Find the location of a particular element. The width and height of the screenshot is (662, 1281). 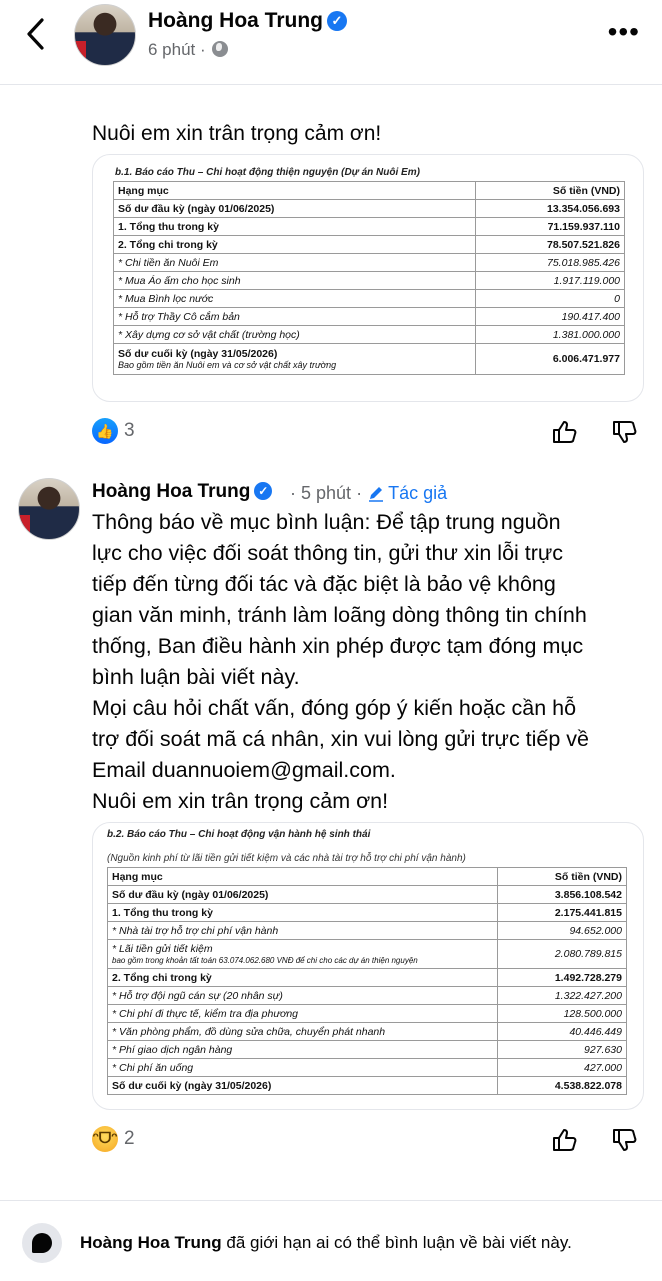

comment-bubble-icon is located at coordinates (42, 1243).